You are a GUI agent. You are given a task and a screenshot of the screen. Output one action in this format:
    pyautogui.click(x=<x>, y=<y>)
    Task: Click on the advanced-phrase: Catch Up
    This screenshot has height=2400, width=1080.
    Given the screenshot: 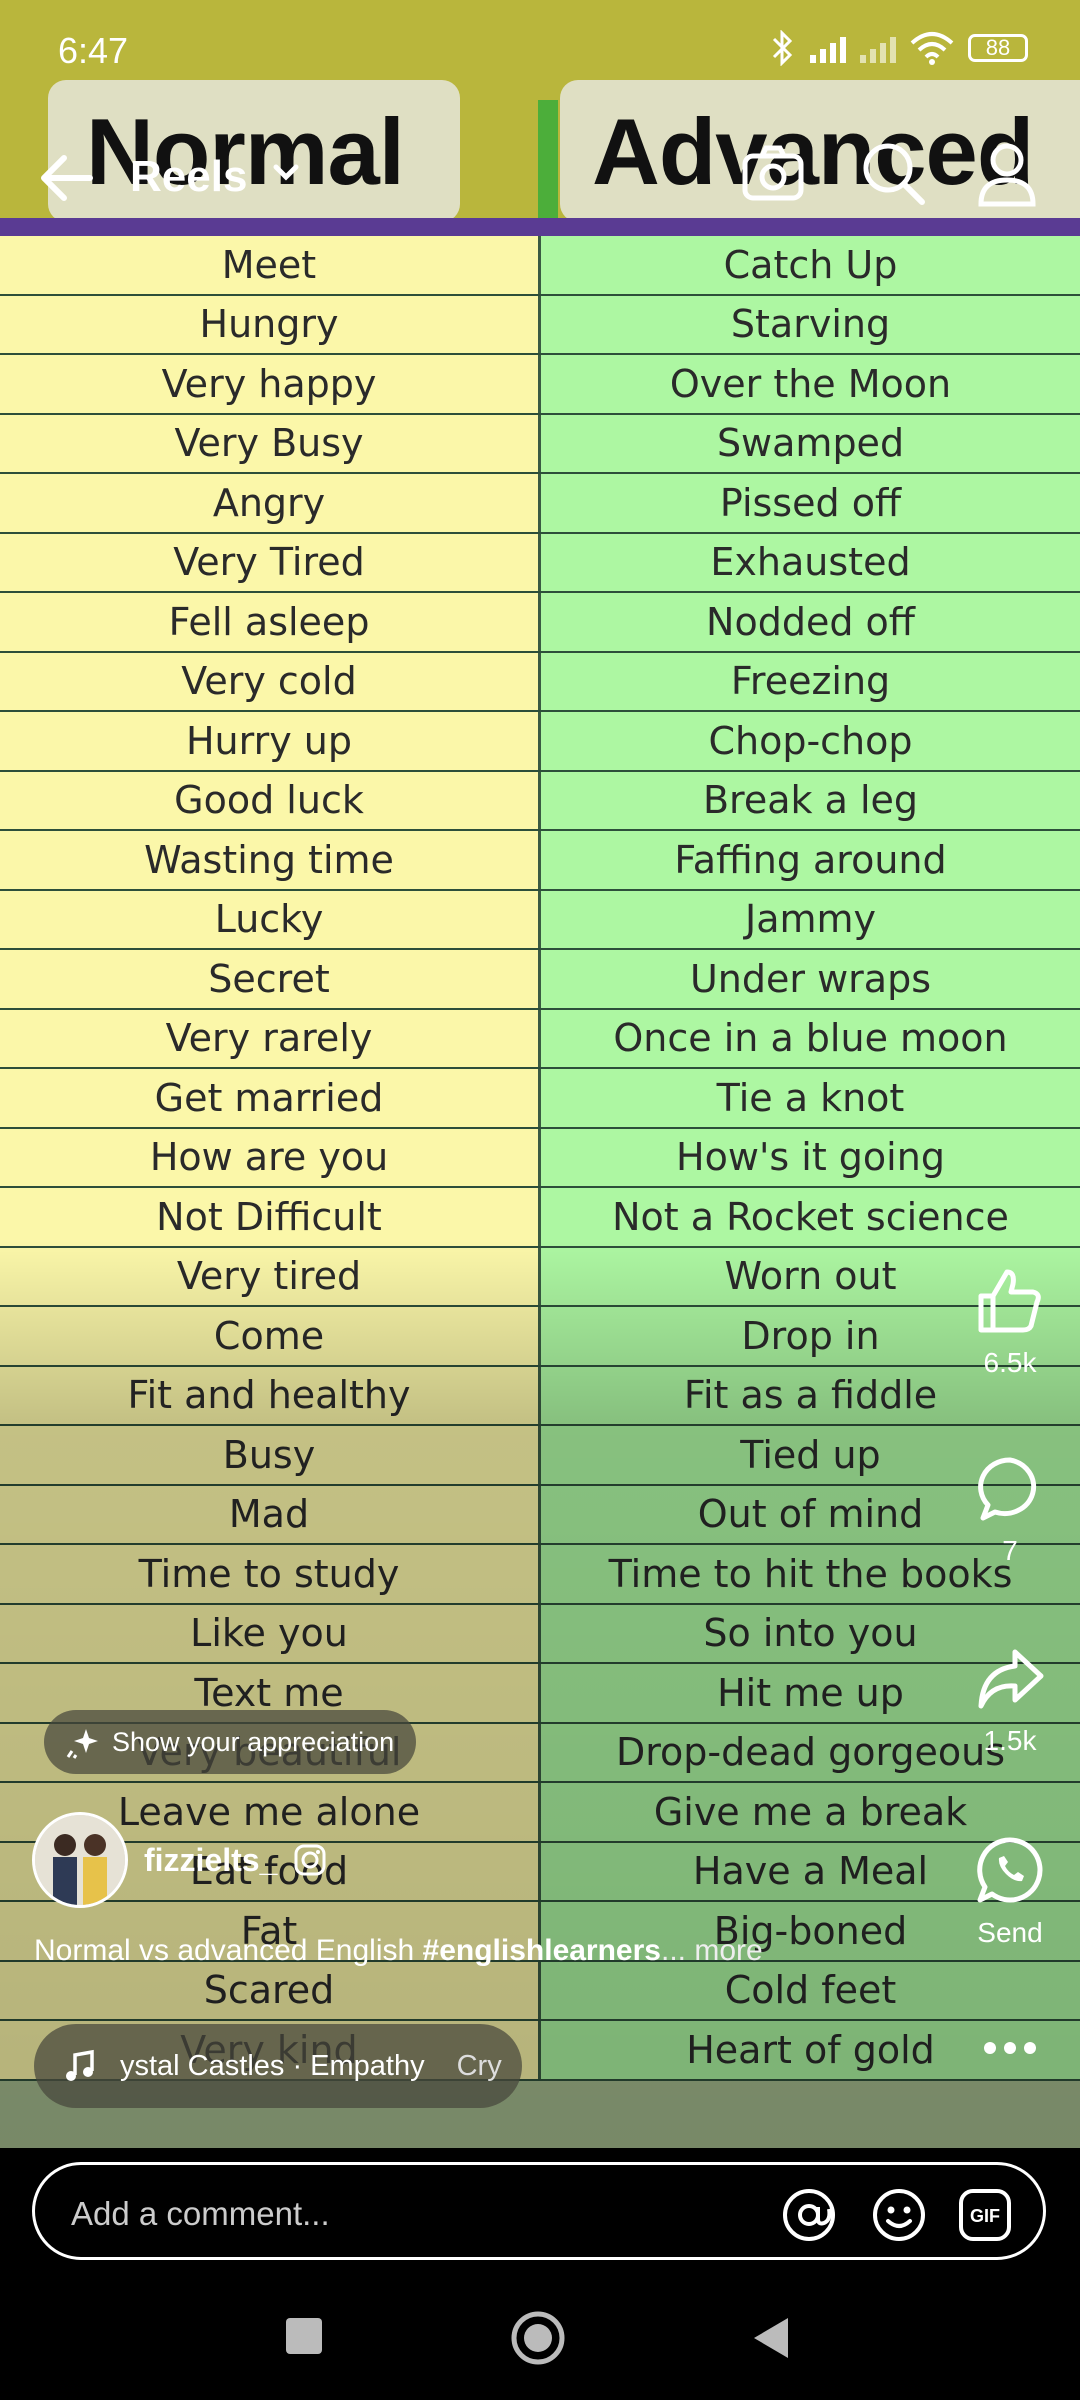 What is the action you would take?
    pyautogui.click(x=809, y=265)
    